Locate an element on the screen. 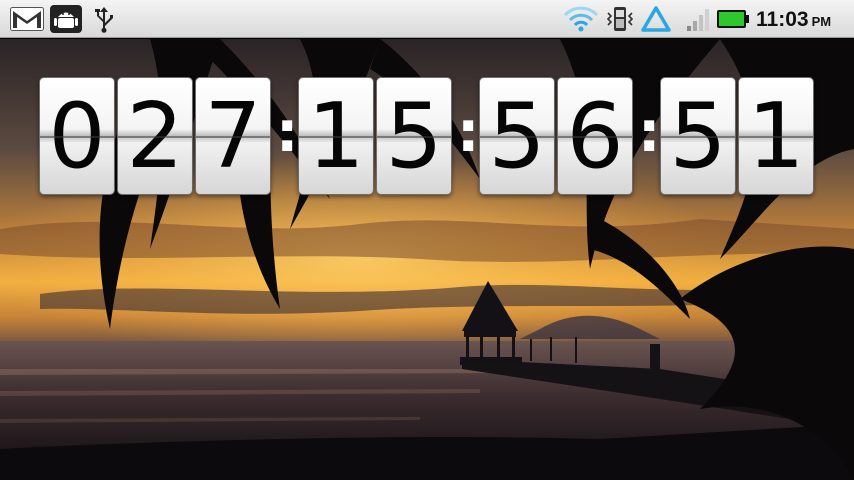 This screenshot has width=854, height=480. hours-digit-1: 1 is located at coordinates (336, 136).